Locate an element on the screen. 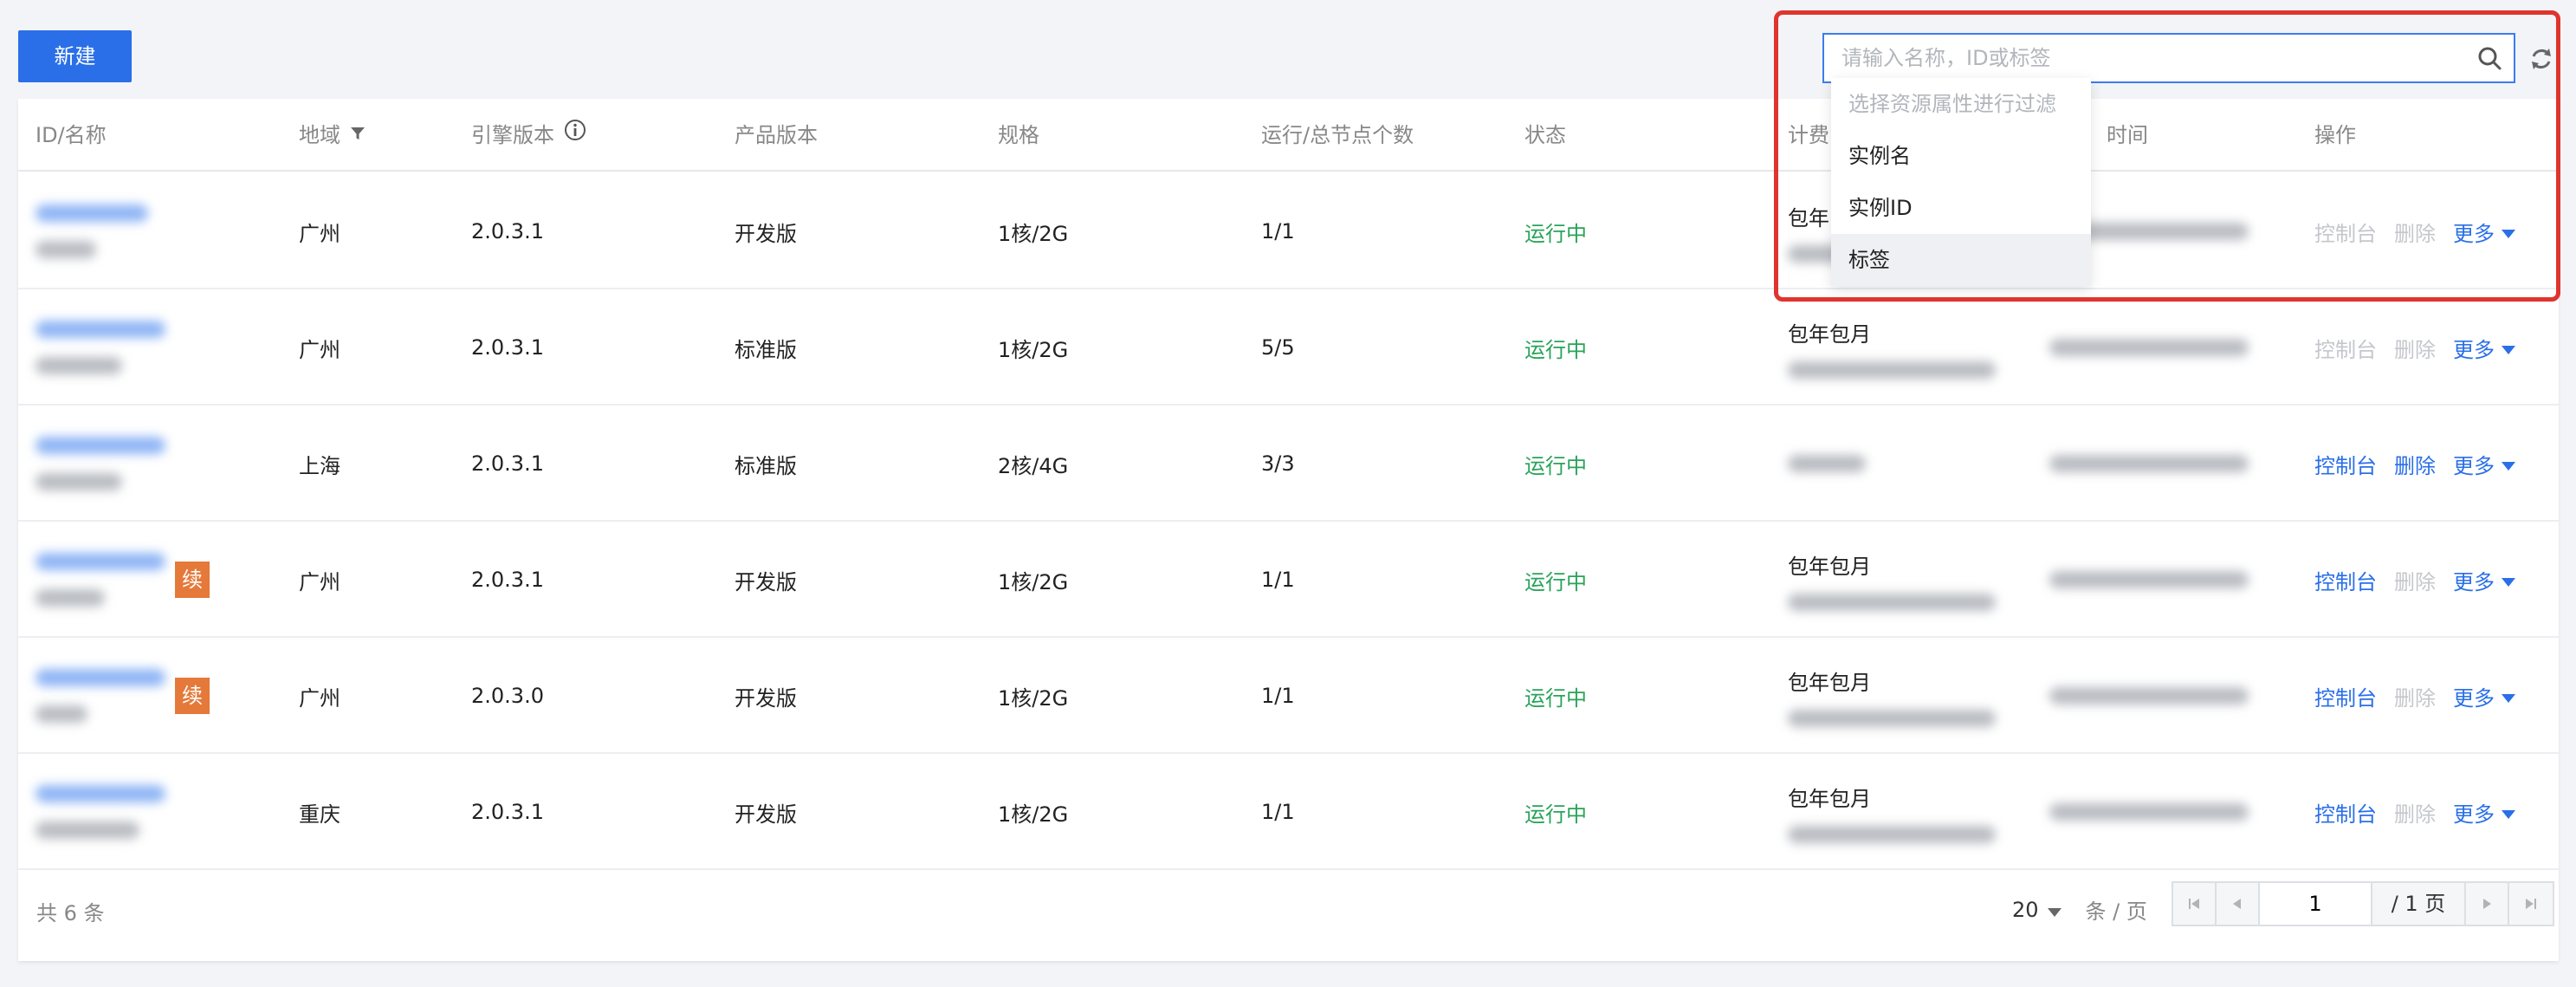 The width and height of the screenshot is (2576, 987). search-icon is located at coordinates (2489, 58).